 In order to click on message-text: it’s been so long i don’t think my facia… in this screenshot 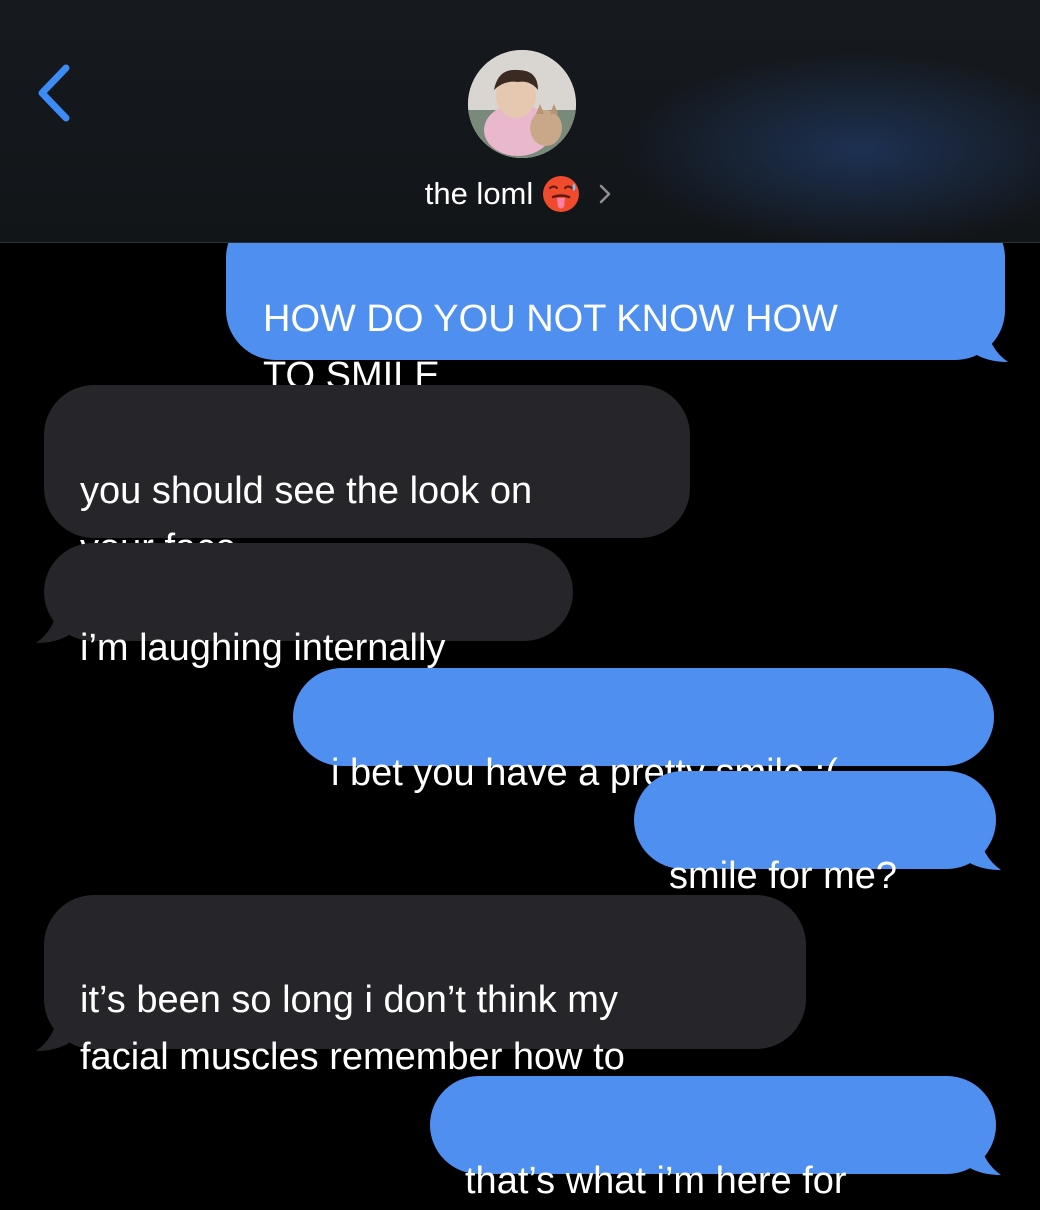, I will do `click(352, 1028)`.